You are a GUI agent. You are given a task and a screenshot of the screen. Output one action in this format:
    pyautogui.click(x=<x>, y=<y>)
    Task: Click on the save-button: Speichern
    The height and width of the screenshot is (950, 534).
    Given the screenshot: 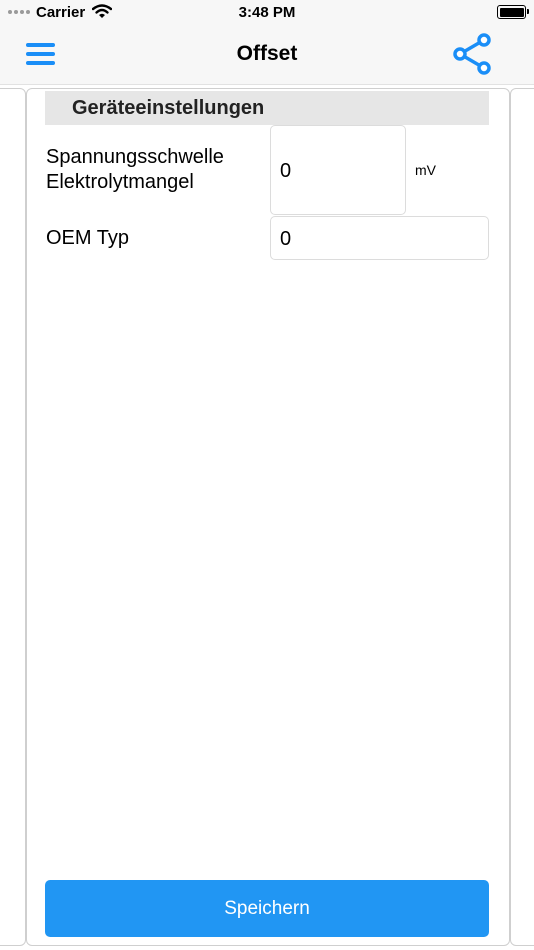 What is the action you would take?
    pyautogui.click(x=267, y=908)
    